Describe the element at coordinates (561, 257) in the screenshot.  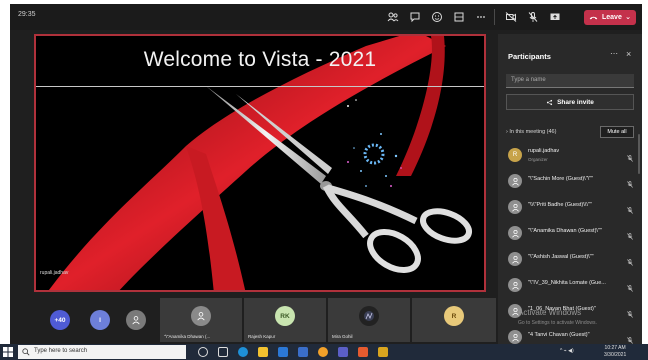
I see `participant-name: "\"Ashish Jaswal (Guest)\""` at that location.